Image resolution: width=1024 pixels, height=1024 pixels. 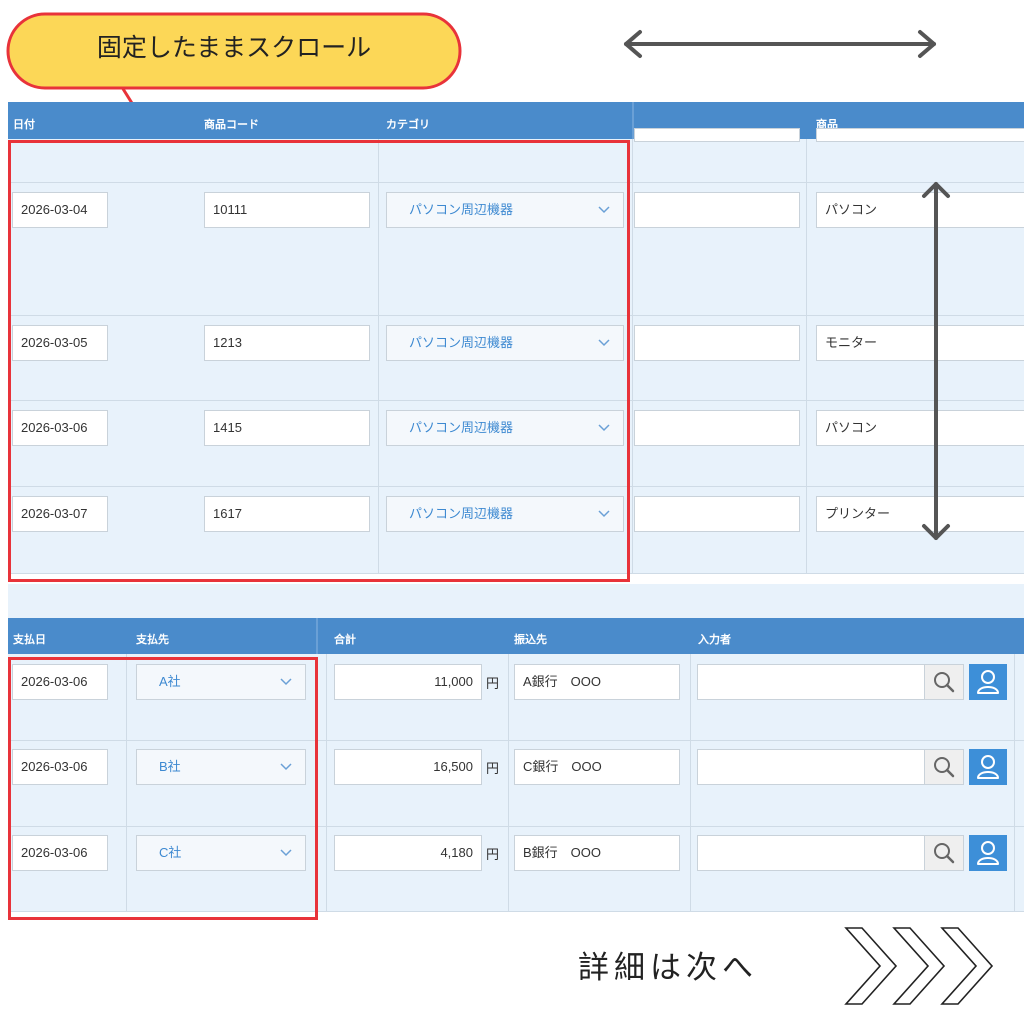 I want to click on total-field: 11,000, so click(x=408, y=682).